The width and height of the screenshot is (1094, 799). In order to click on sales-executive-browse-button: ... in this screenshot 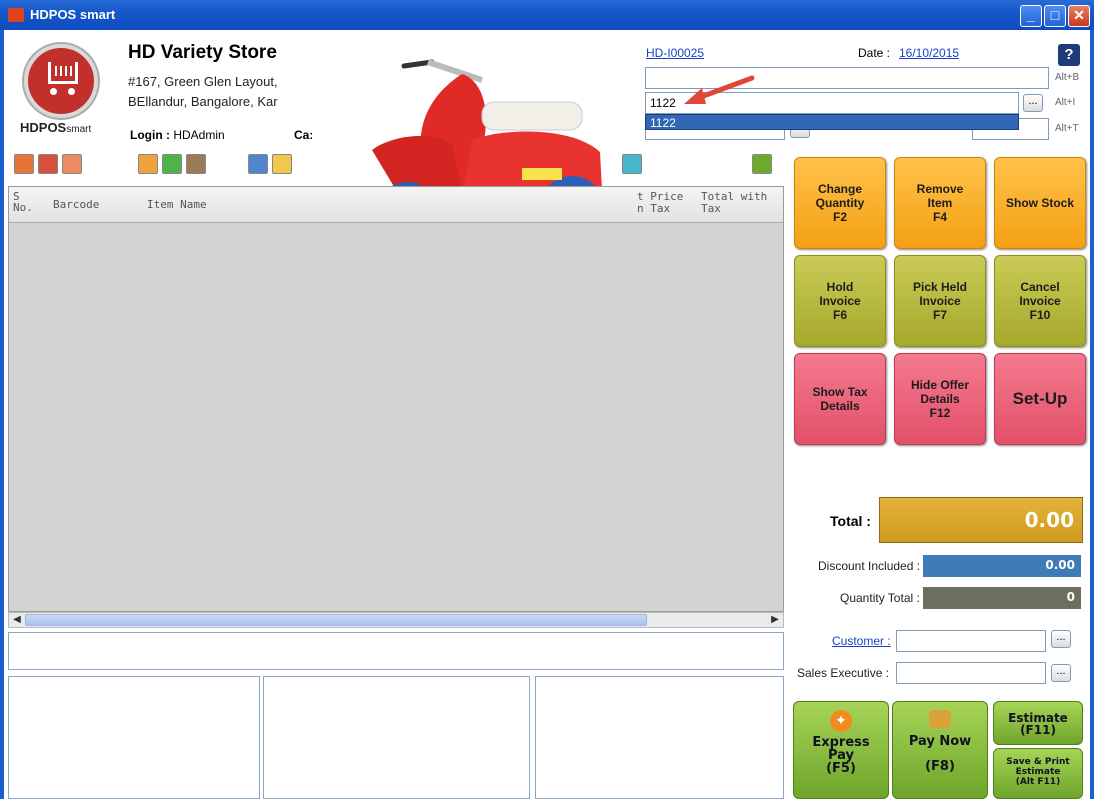, I will do `click(1061, 673)`.